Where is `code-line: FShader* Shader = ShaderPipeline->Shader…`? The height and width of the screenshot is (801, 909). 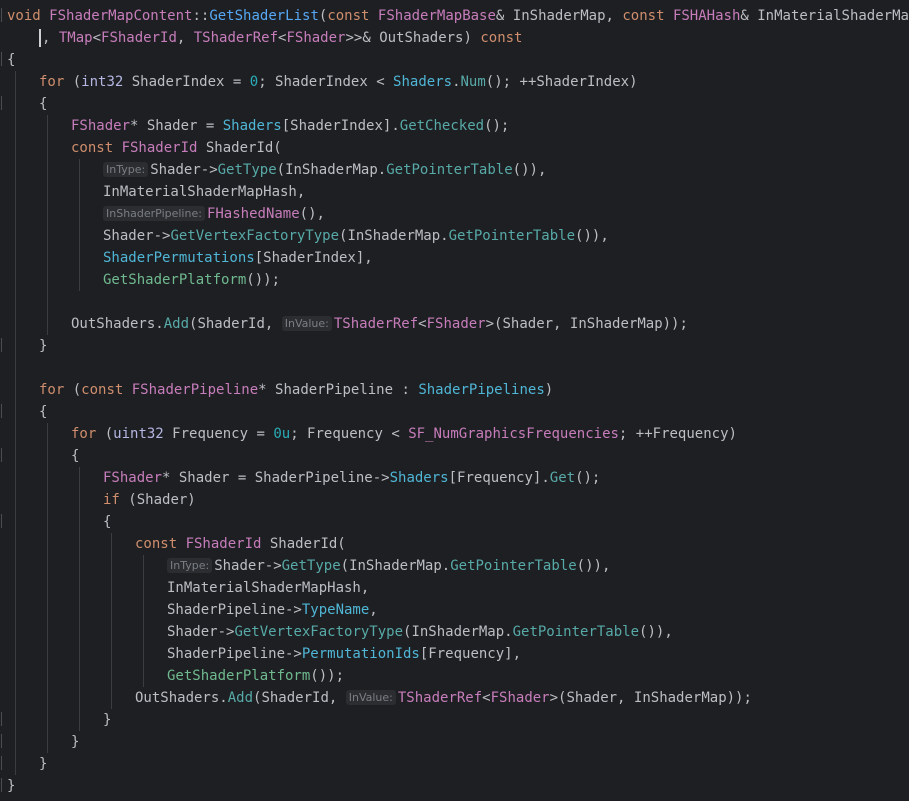 code-line: FShader* Shader = ShaderPipeline->Shader… is located at coordinates (458, 478).